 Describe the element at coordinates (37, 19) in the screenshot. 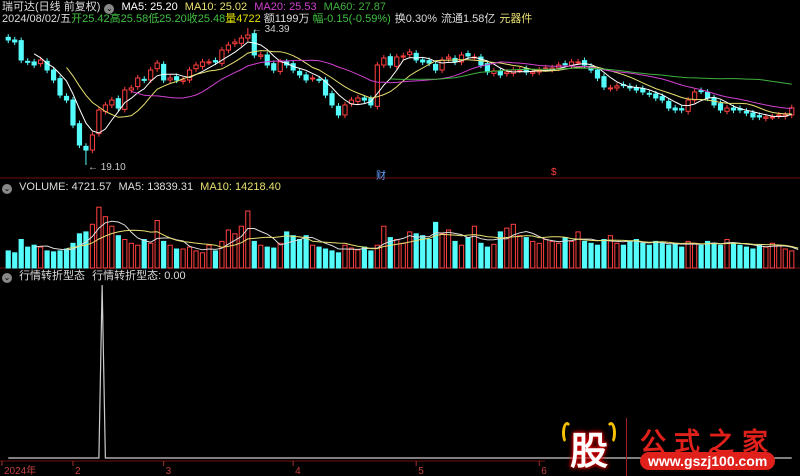

I see `quote-date: 2024/08/02/五` at that location.